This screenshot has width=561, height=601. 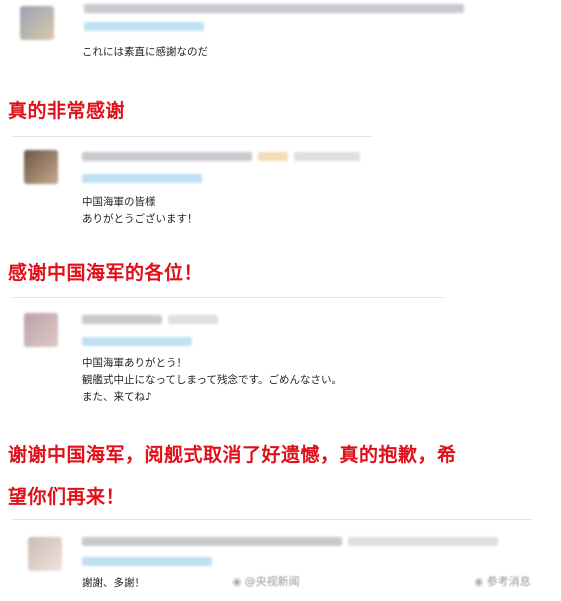 I want to click on caption-3: 谢谢中国海军，阅舰式取消了好遗憾，真的抱歉，希, so click(x=232, y=455).